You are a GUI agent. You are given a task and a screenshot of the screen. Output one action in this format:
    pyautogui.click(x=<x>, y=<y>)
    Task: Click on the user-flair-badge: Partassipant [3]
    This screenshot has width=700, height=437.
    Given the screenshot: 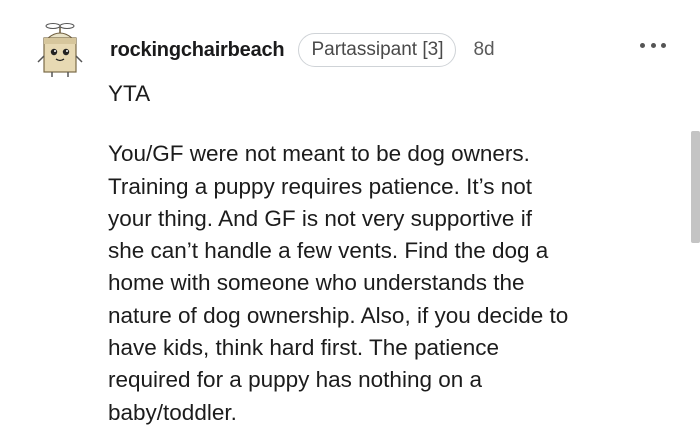 What is the action you would take?
    pyautogui.click(x=377, y=50)
    